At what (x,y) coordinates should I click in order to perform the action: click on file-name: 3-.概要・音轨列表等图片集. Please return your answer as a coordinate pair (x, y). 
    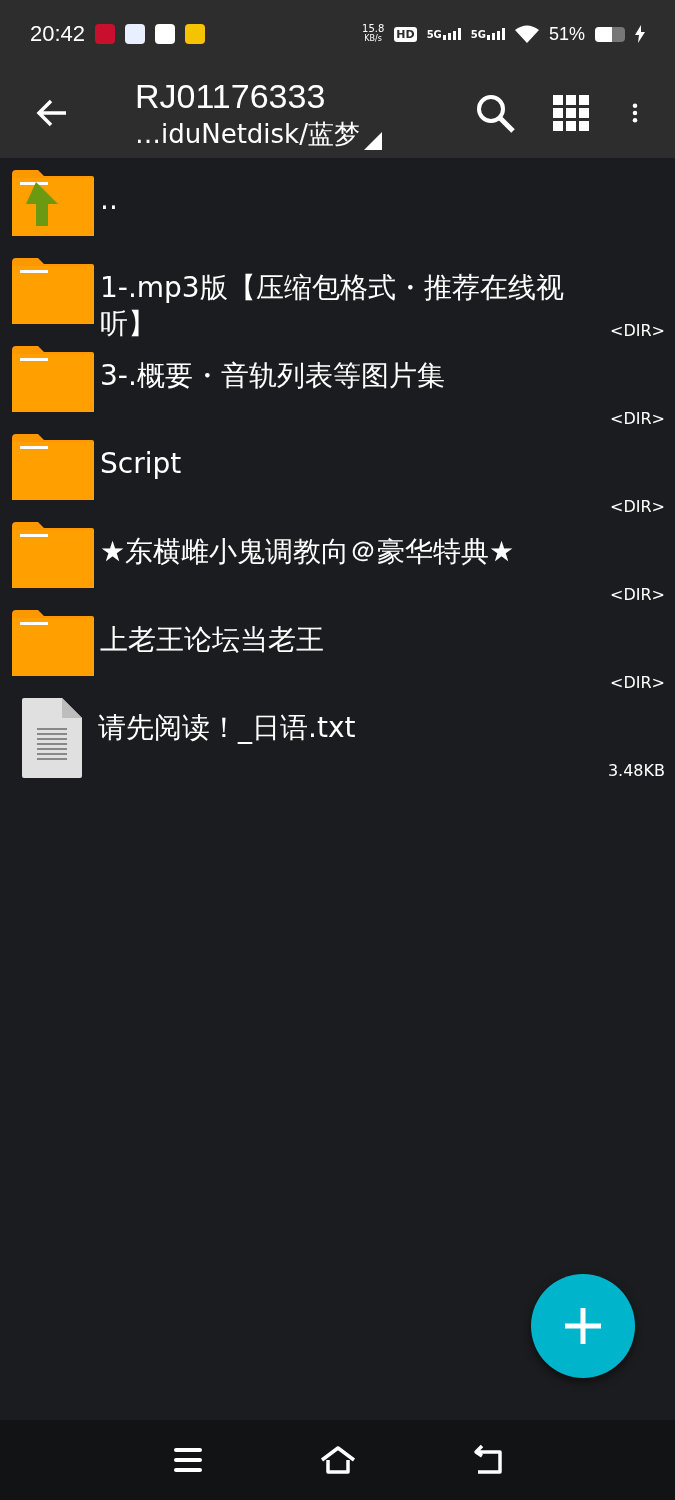
    Looking at the image, I should click on (347, 370).